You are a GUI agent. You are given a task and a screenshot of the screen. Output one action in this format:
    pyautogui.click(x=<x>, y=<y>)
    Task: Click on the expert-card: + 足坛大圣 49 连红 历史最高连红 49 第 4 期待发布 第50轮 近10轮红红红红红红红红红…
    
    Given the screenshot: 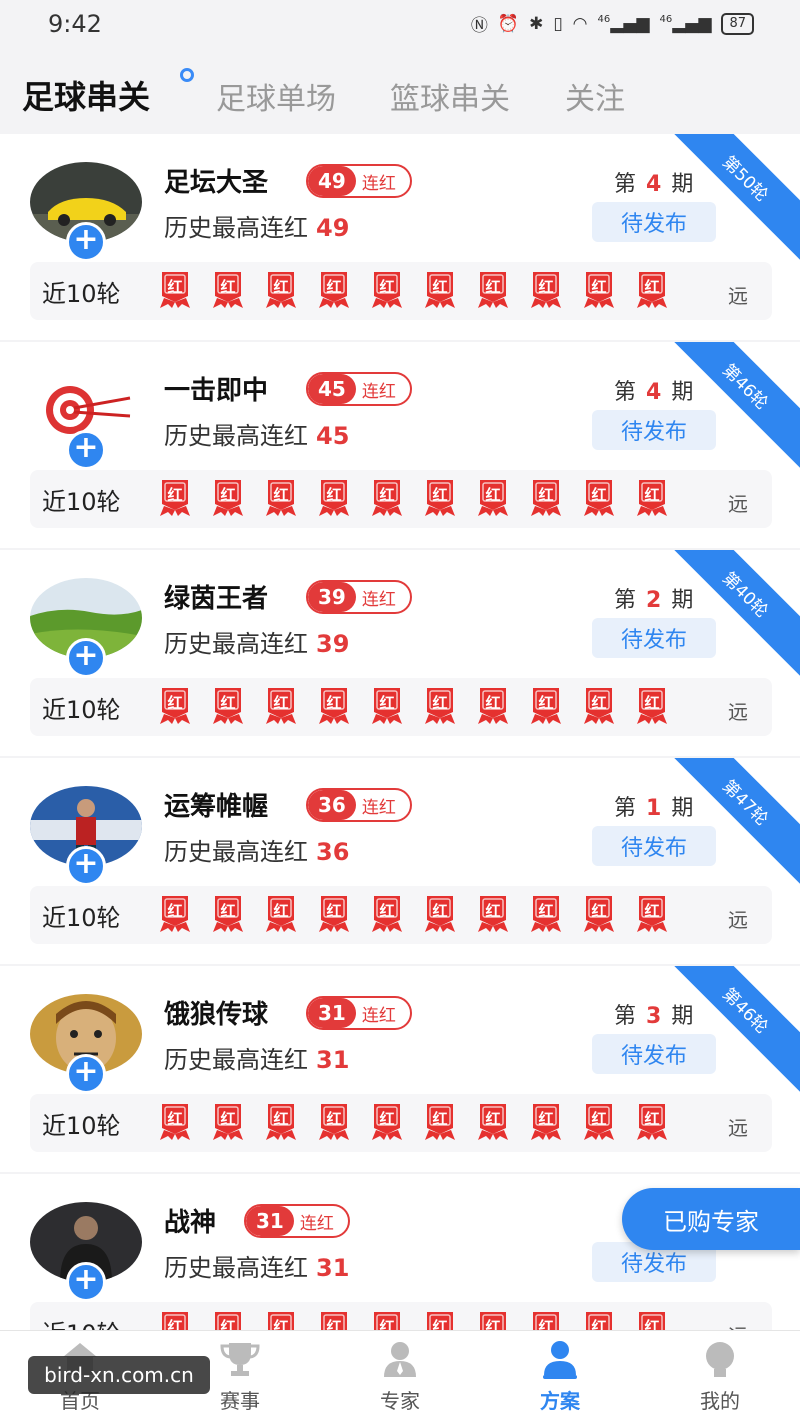 What is the action you would take?
    pyautogui.click(x=400, y=237)
    